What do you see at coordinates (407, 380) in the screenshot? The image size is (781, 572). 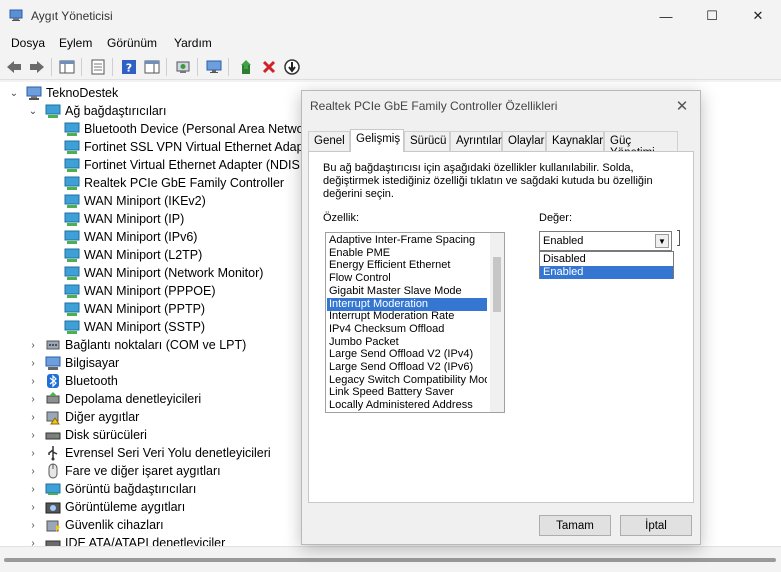 I see `property-list-item: Legacy Switch Compatibility Mode` at bounding box center [407, 380].